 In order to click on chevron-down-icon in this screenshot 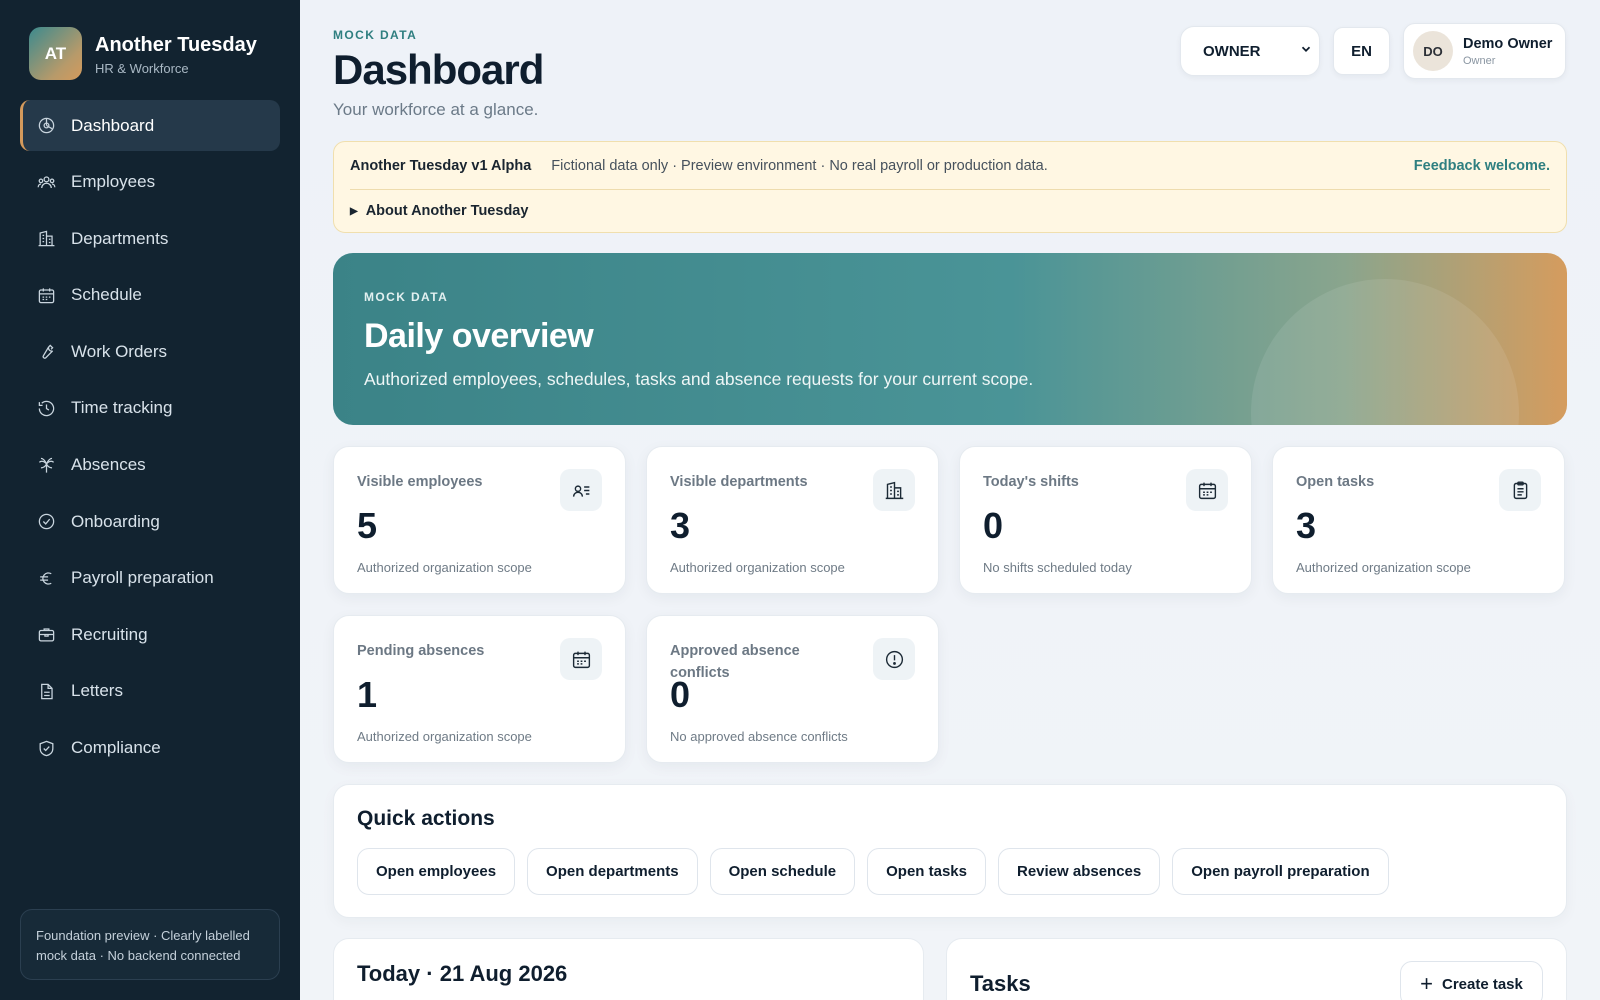, I will do `click(1306, 51)`.